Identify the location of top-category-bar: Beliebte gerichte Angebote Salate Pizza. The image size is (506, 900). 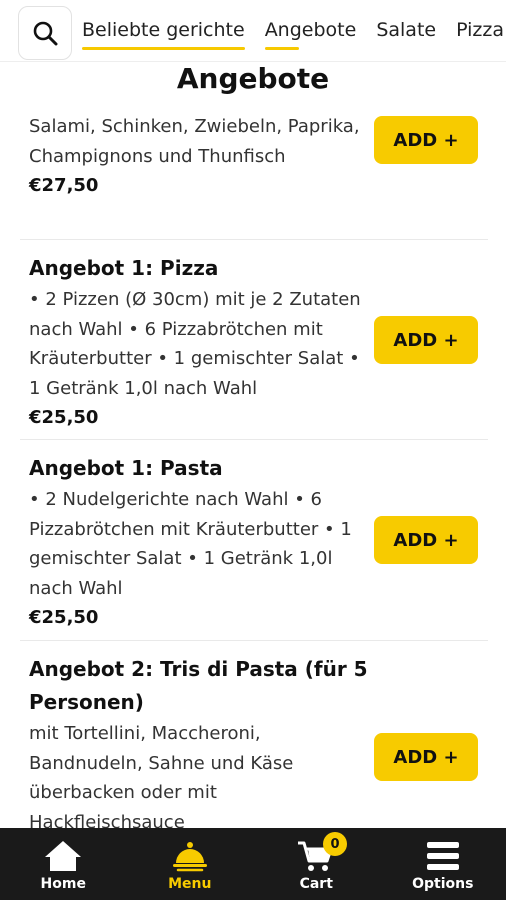
(253, 31).